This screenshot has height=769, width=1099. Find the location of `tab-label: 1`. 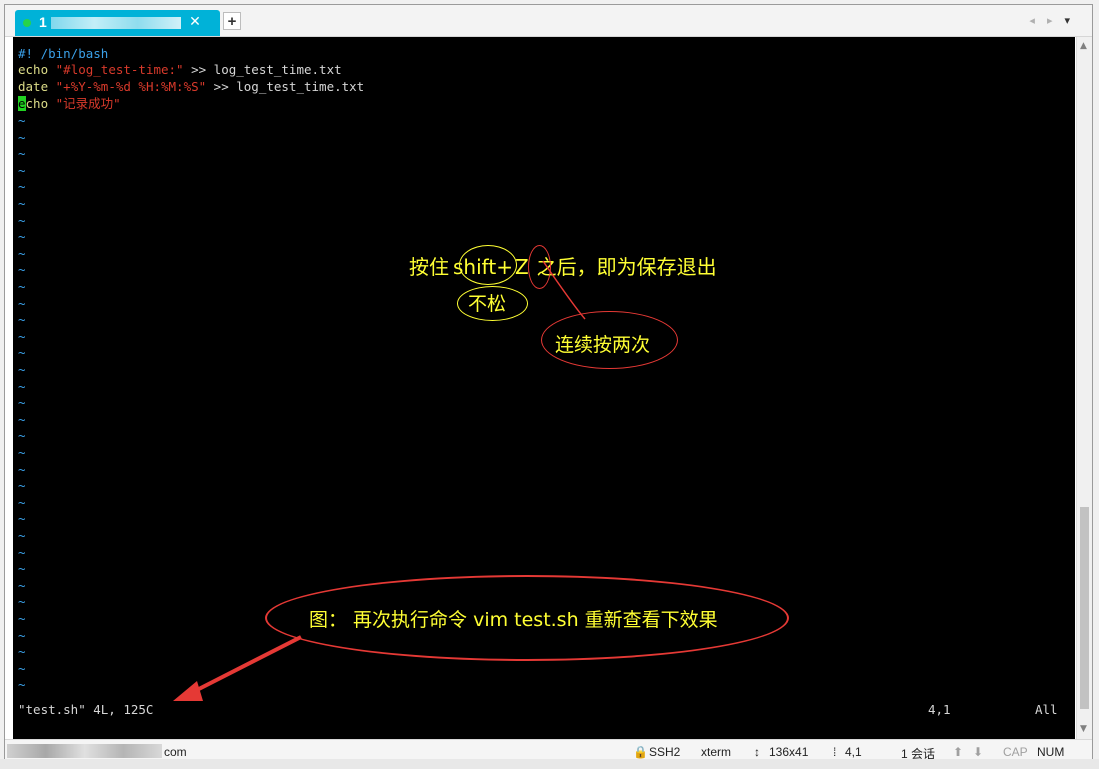

tab-label: 1 is located at coordinates (43, 22).